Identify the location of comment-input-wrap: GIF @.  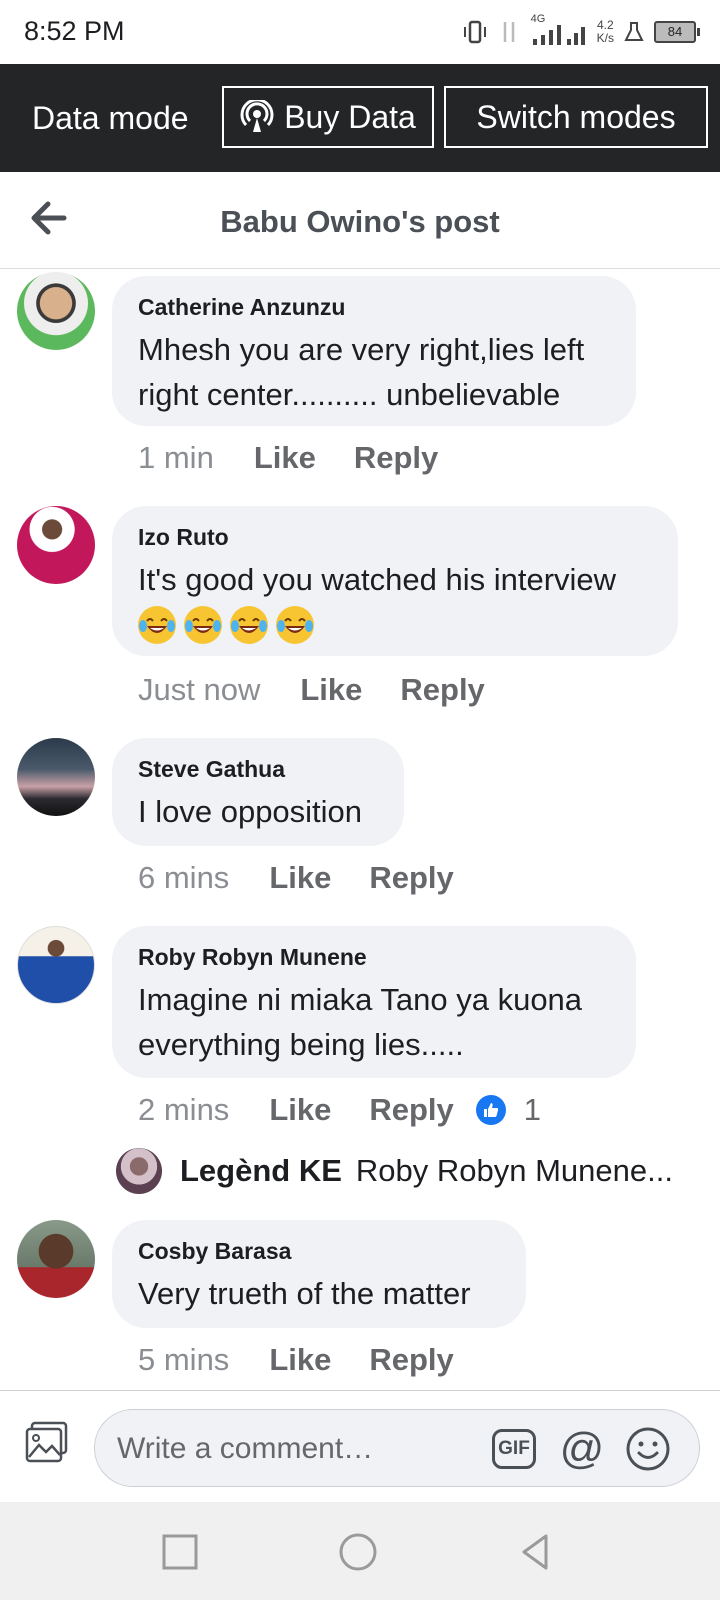
(397, 1448).